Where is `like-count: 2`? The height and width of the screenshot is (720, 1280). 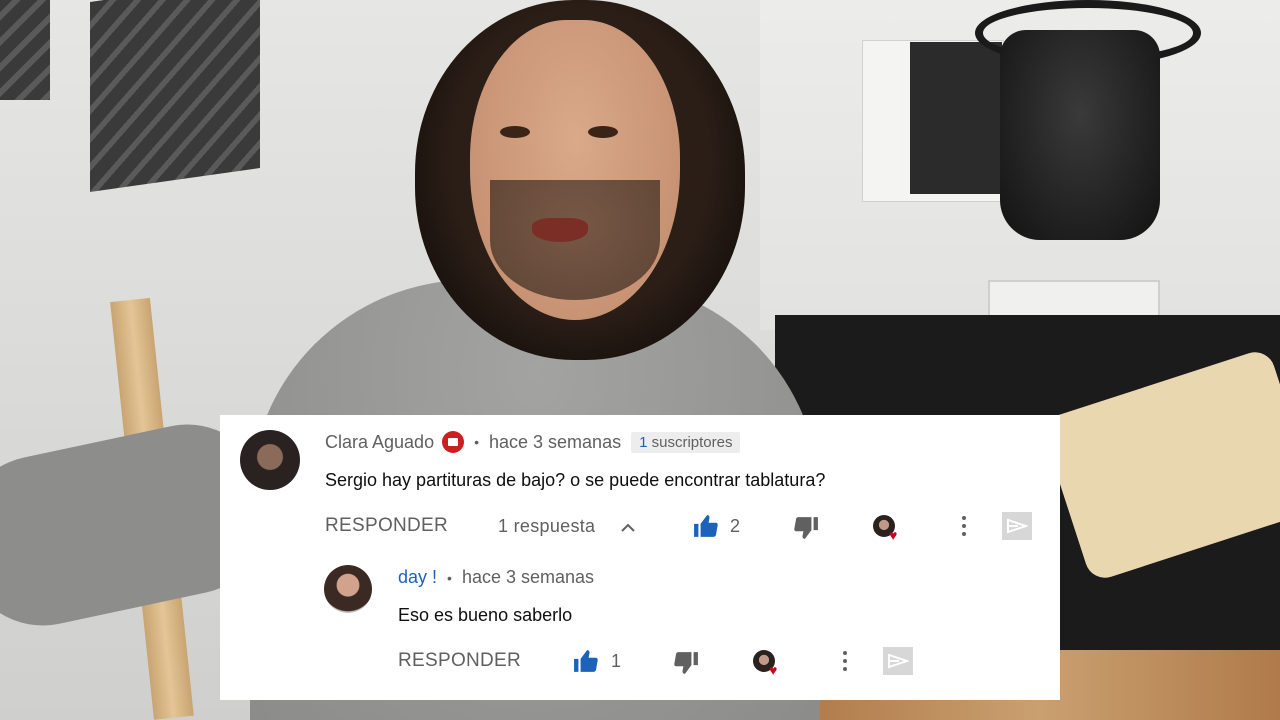 like-count: 2 is located at coordinates (735, 526).